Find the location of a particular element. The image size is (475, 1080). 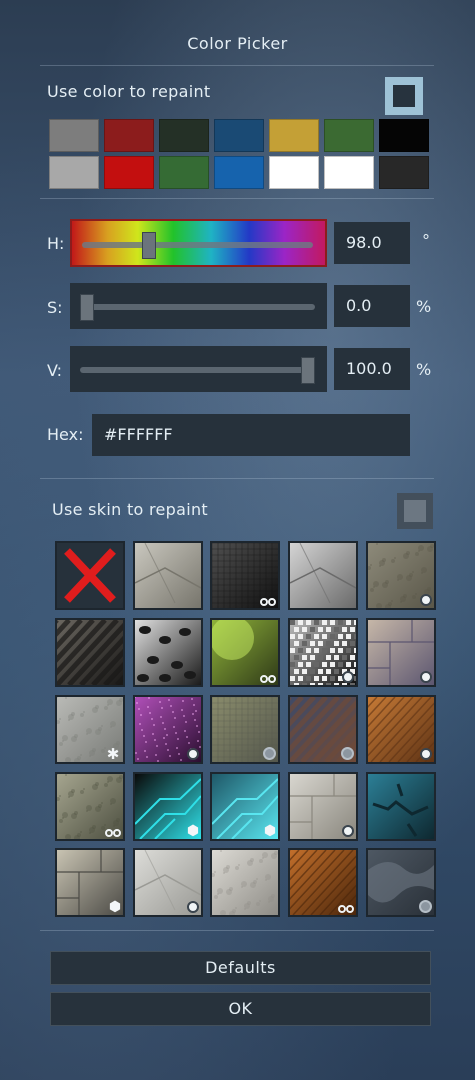

value-thumb is located at coordinates (308, 370).